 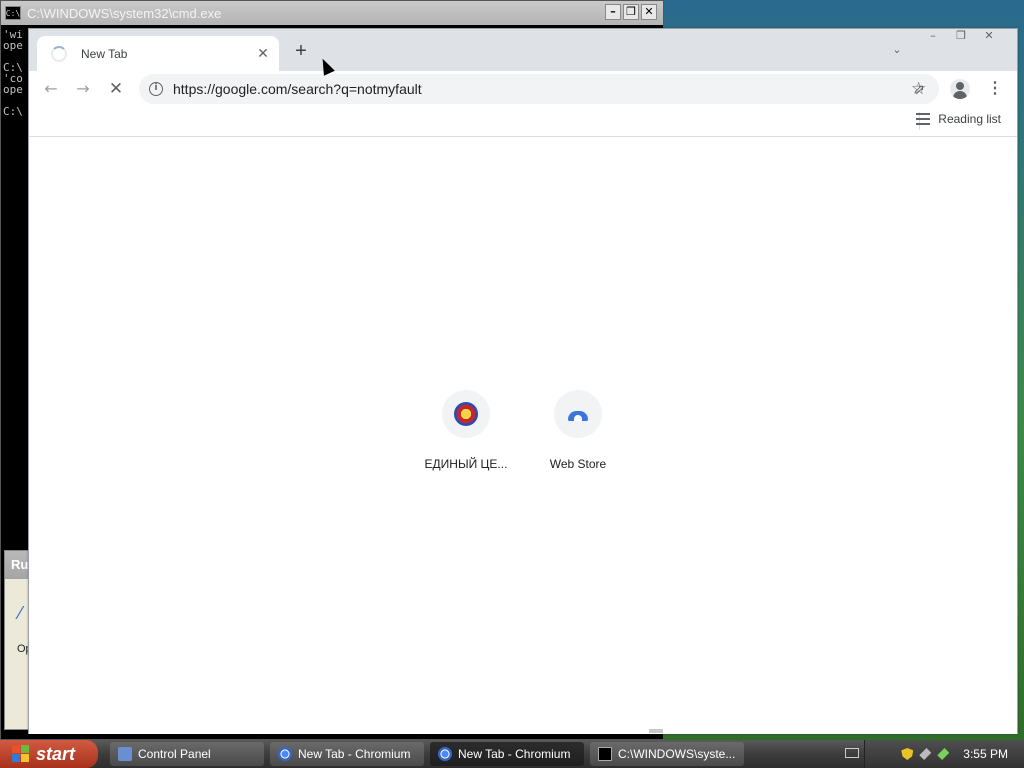 I want to click on window-close-button: ✕, so click(x=989, y=37).